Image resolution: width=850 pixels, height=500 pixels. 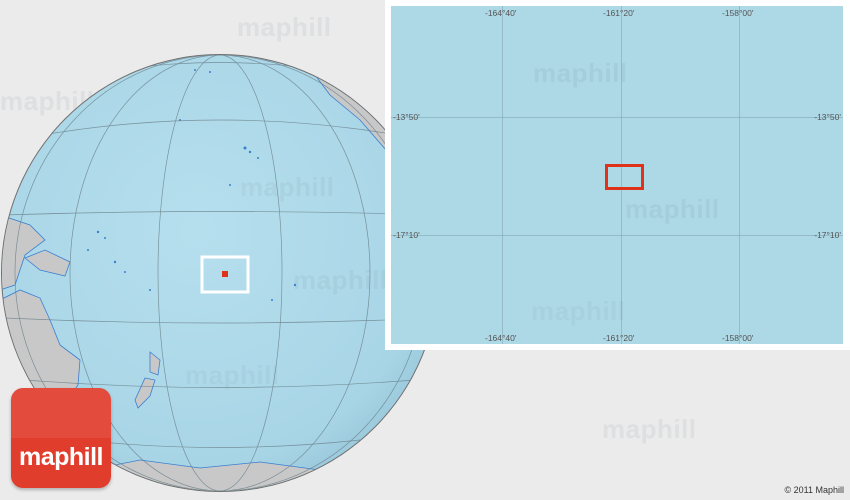 What do you see at coordinates (406, 117) in the screenshot?
I see `lat-label-left: -13°50'` at bounding box center [406, 117].